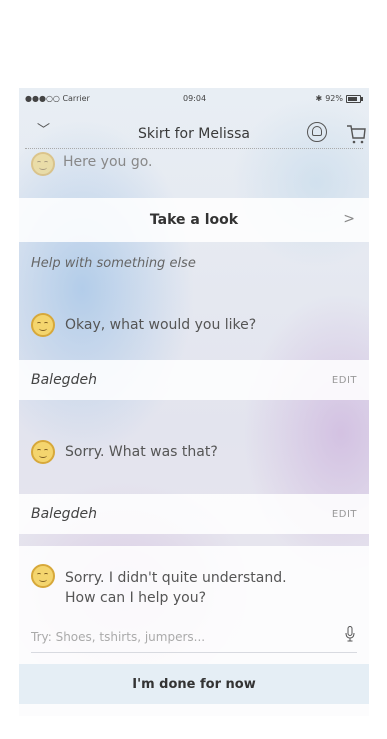  I want to click on bot-message-text: Sorry. What was that?, so click(141, 452).